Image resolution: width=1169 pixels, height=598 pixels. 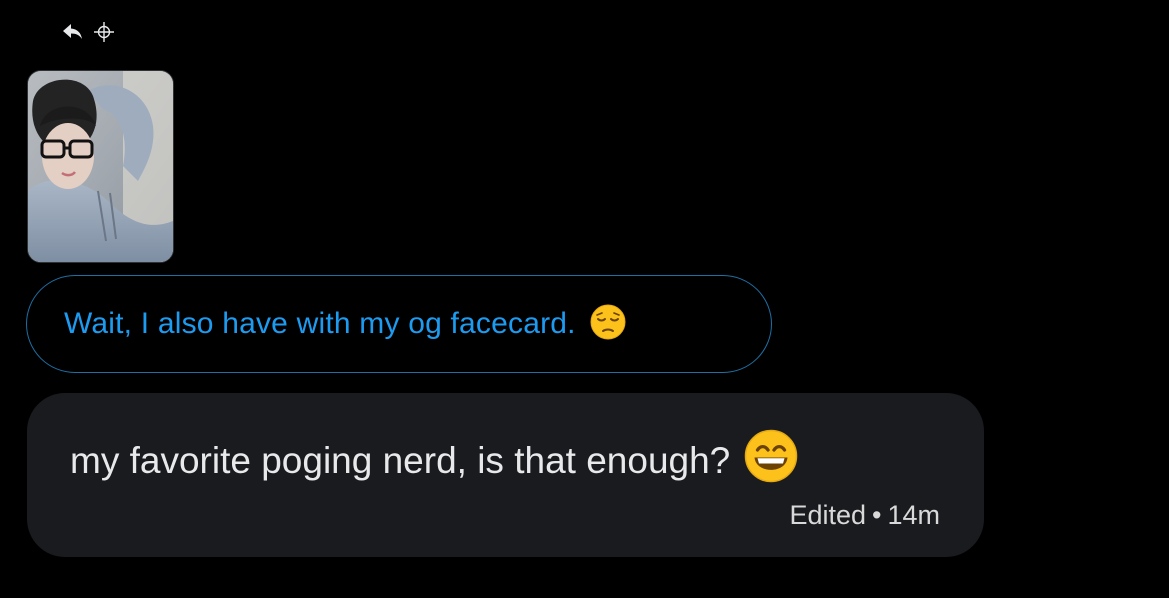 I want to click on grinning-face-emoji, so click(x=771, y=460).